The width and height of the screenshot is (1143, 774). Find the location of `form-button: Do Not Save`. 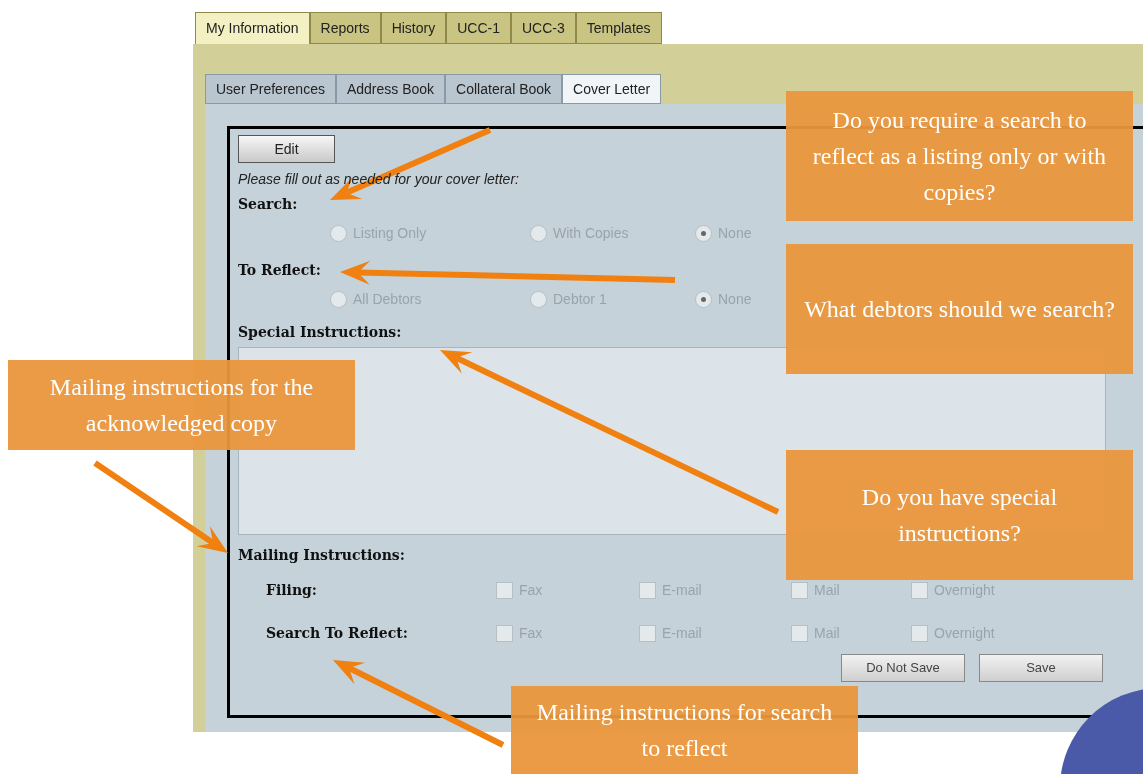

form-button: Do Not Save is located at coordinates (903, 668).